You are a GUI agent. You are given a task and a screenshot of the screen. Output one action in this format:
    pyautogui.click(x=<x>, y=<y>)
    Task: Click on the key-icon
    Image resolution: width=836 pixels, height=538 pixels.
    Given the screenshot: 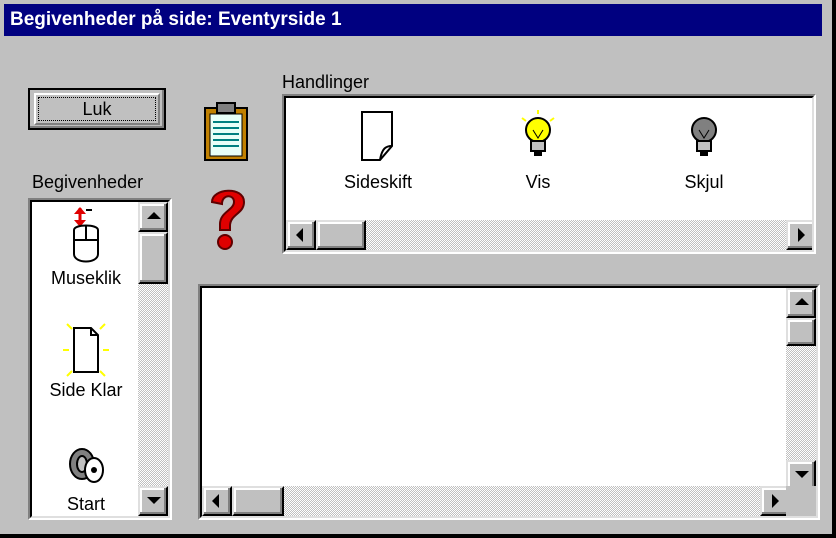 What is the action you would take?
    pyautogui.click(x=86, y=467)
    